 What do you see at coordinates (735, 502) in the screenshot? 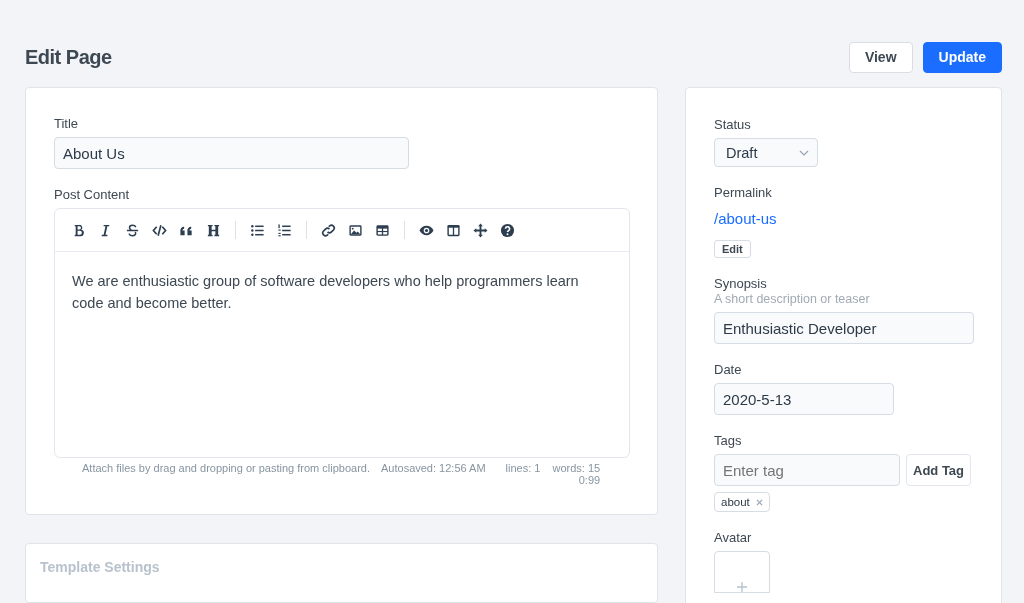
I see `tag-label: about` at bounding box center [735, 502].